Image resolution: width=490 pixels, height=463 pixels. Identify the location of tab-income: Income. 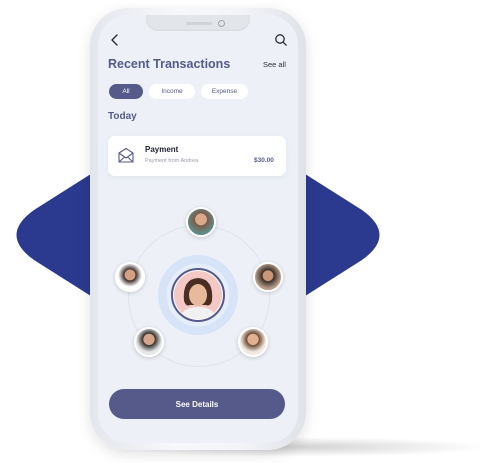
(172, 91).